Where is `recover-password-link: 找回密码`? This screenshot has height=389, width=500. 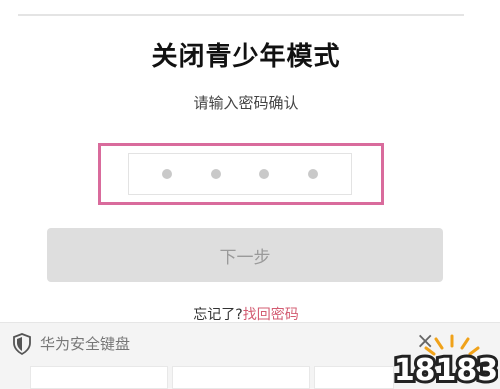
recover-password-link: 找回密码 is located at coordinates (271, 315).